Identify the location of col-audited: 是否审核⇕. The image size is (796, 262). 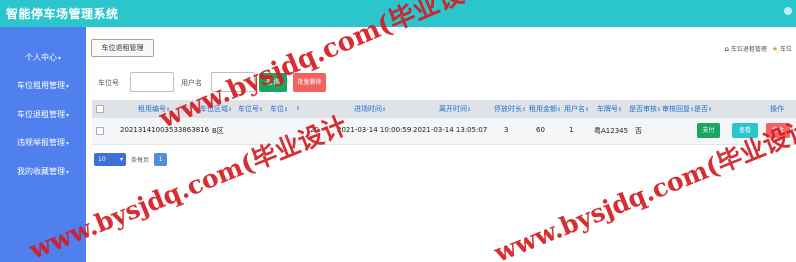
(645, 109).